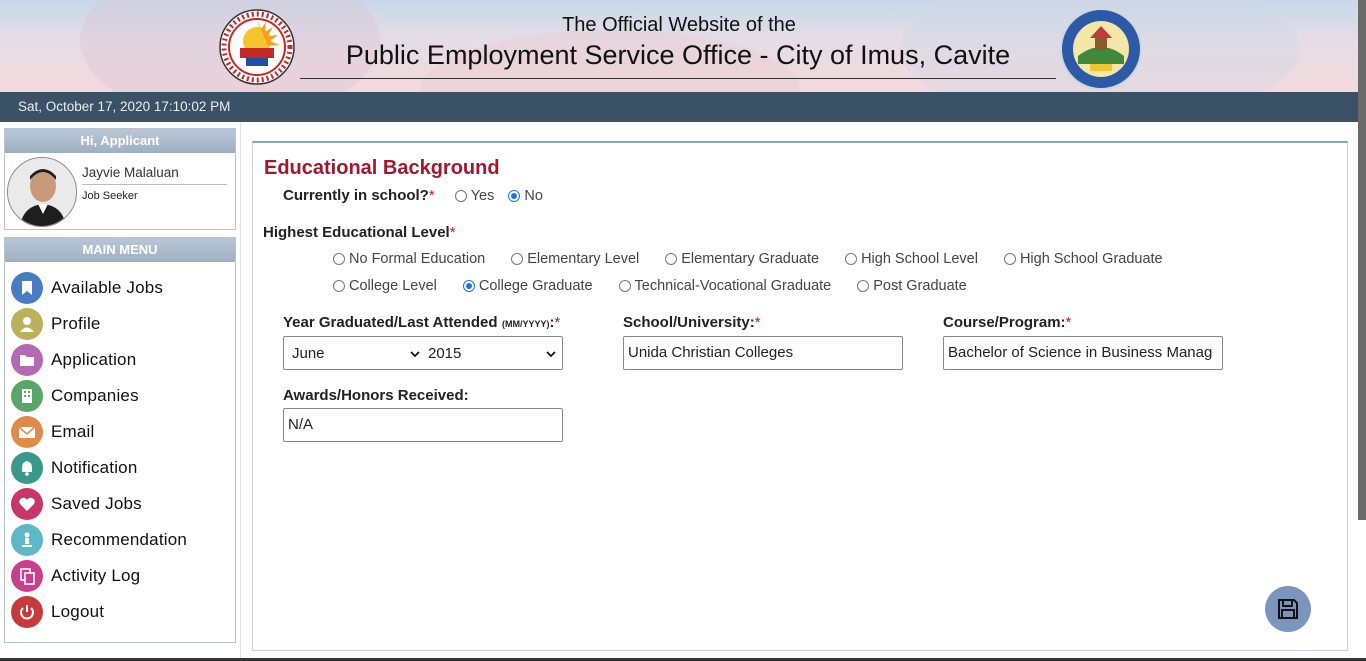 The width and height of the screenshot is (1366, 661). What do you see at coordinates (1101, 49) in the screenshot?
I see `imus-city-seal` at bounding box center [1101, 49].